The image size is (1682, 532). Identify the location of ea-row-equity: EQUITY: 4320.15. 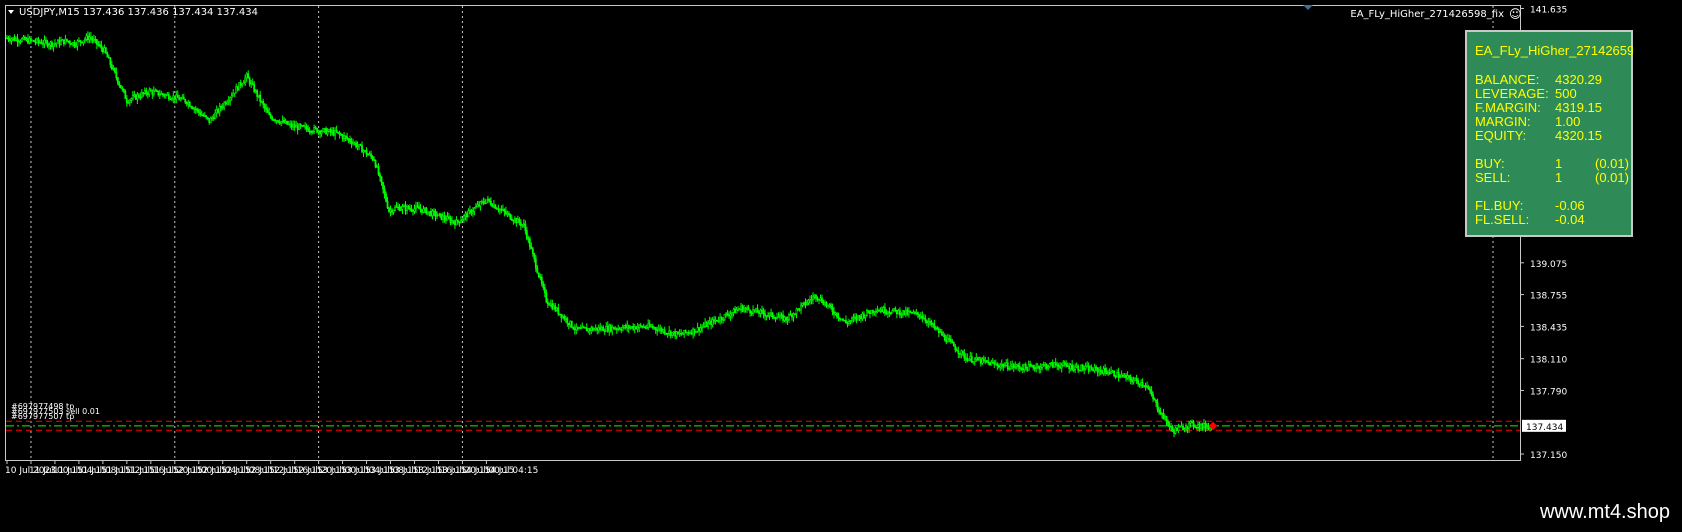
(1538, 136).